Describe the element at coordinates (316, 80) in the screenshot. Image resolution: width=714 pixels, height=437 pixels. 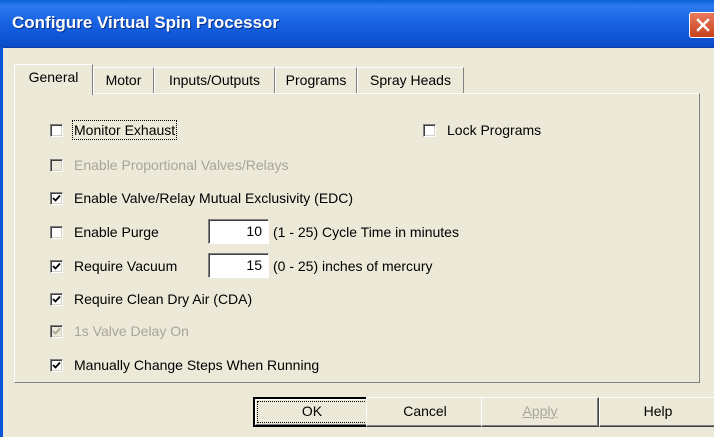
I see `tab-programs: Programs` at that location.